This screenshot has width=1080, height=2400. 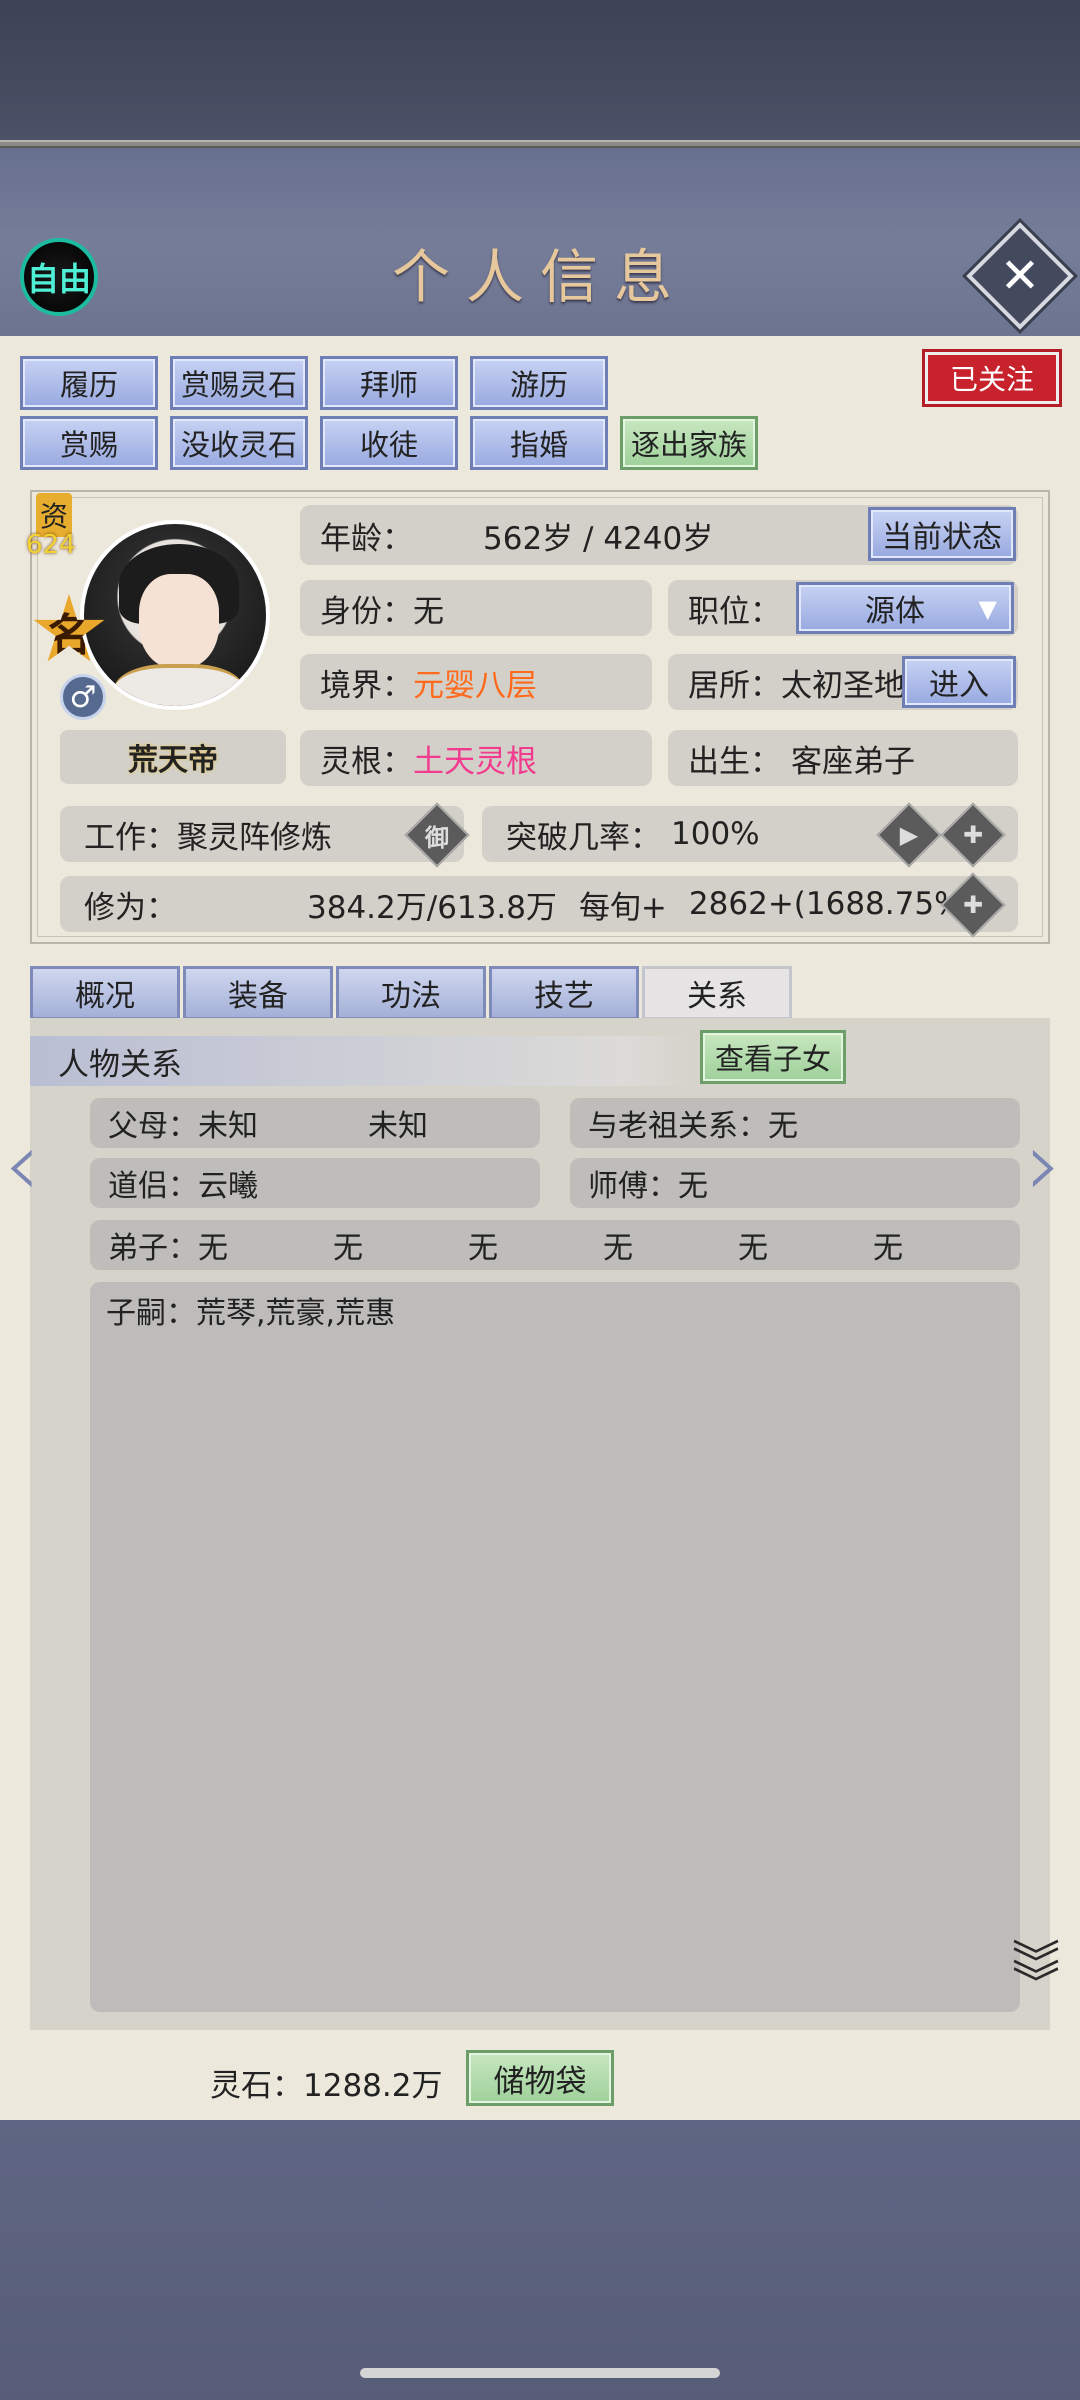 I want to click on top-rail, so click(x=540, y=144).